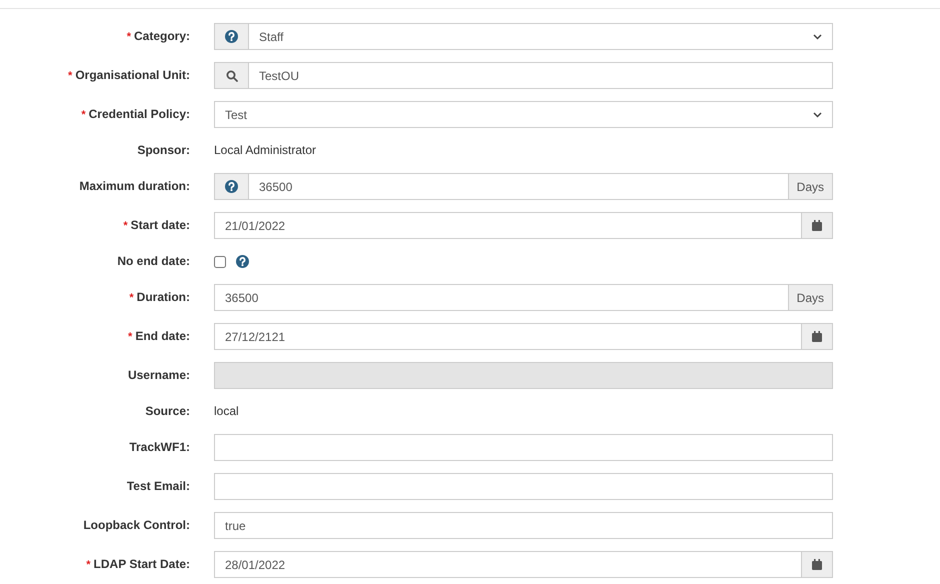  Describe the element at coordinates (160, 225) in the screenshot. I see `field-label: Start date:` at that location.